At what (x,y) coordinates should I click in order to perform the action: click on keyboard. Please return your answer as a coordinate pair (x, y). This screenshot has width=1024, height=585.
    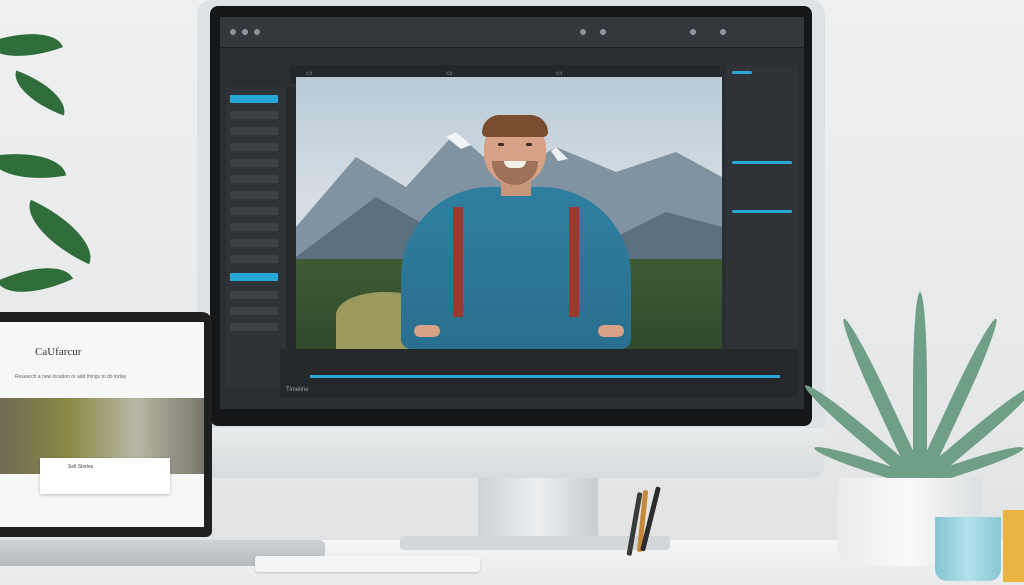
    Looking at the image, I should click on (367, 564).